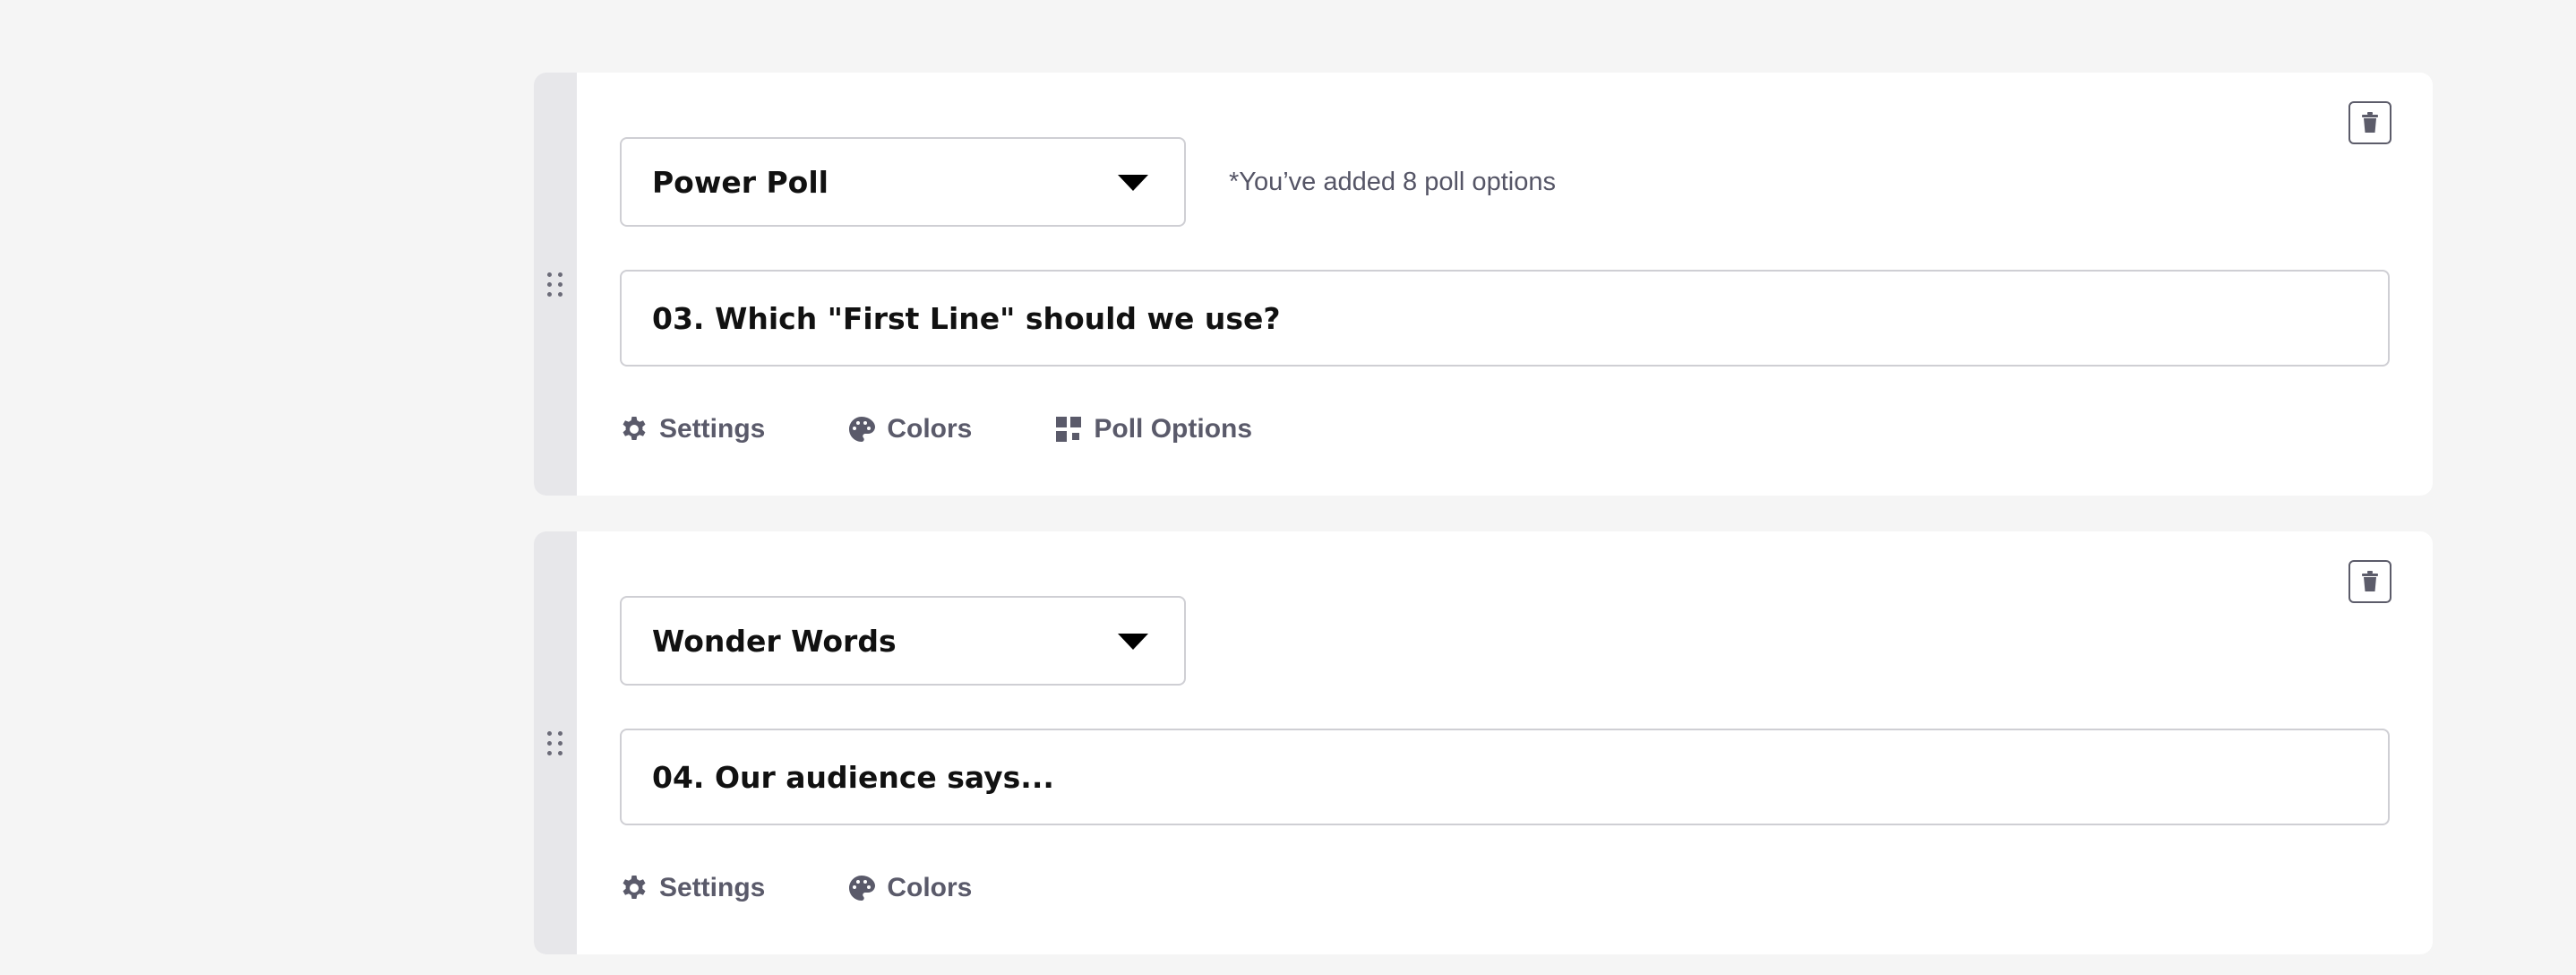  I want to click on slide-type-value: Wonder Words, so click(774, 641).